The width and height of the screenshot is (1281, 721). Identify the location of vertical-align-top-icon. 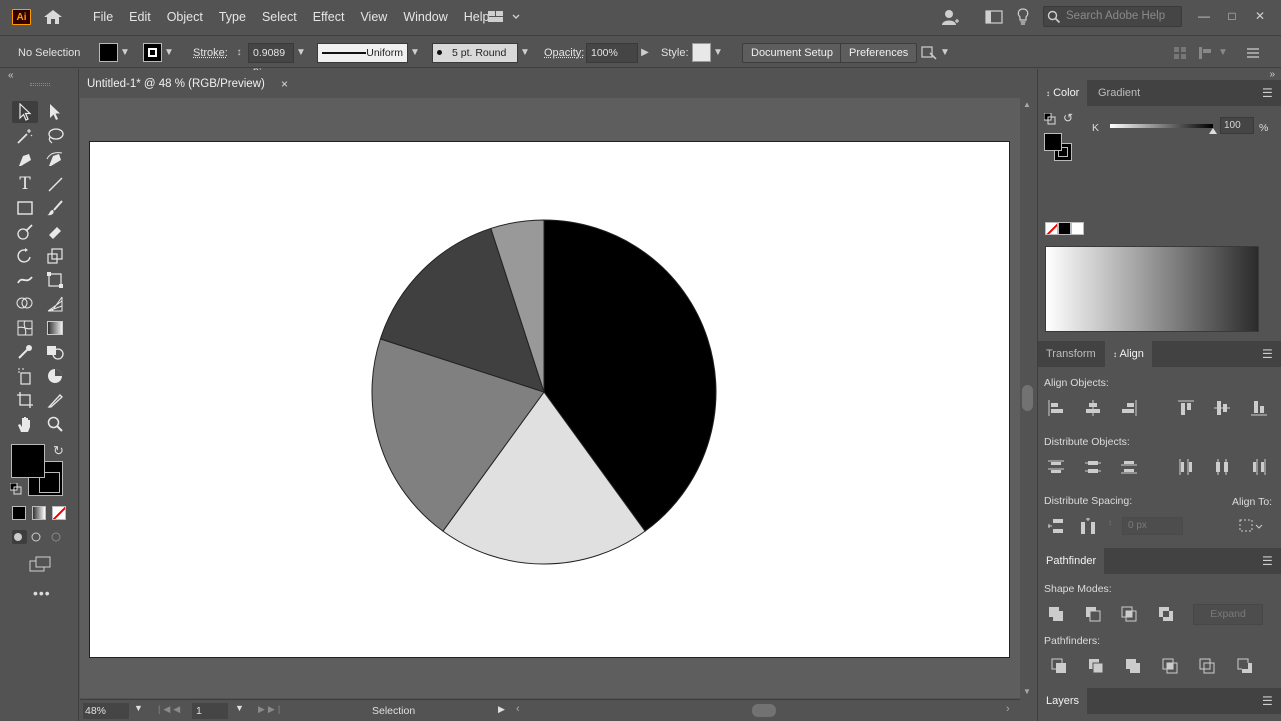
(1186, 408).